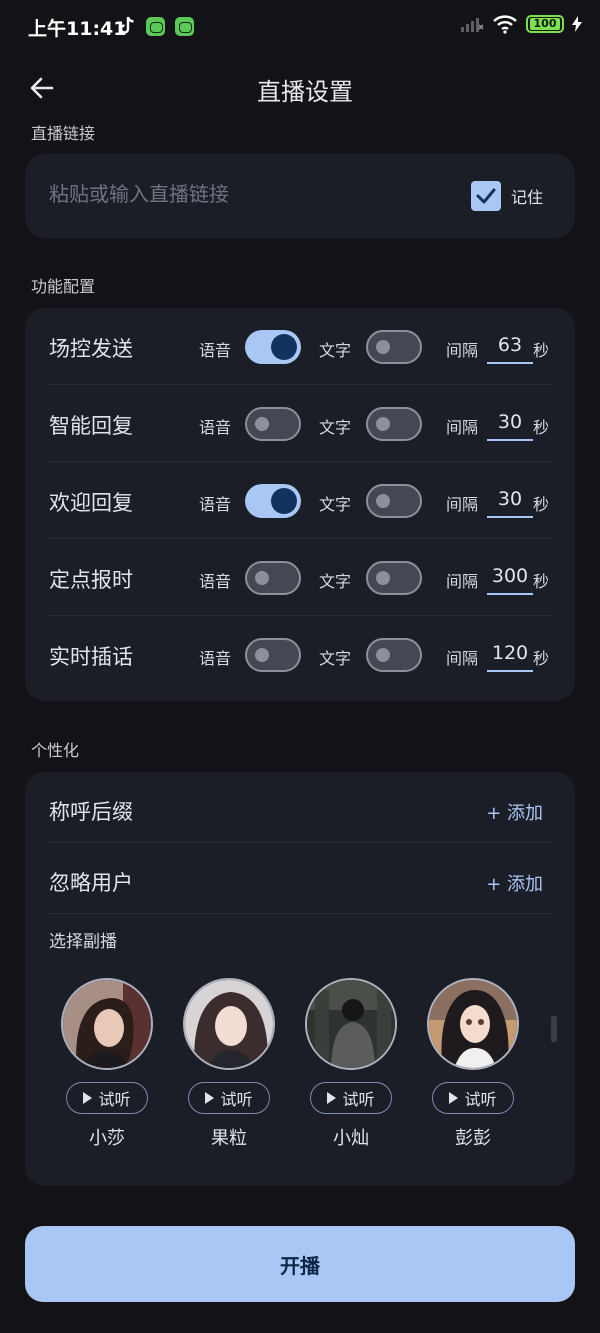  Describe the element at coordinates (300, 807) in the screenshot. I see `suffix-row: 称呼后缀 + 添加` at that location.